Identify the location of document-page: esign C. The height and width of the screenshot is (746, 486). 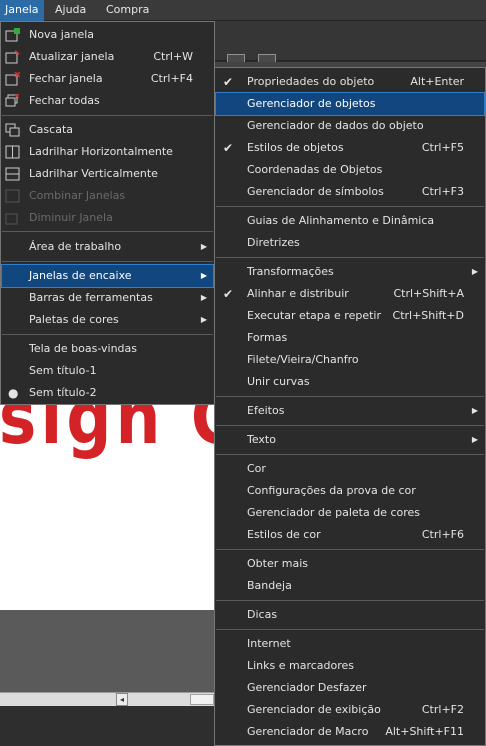
(108, 506).